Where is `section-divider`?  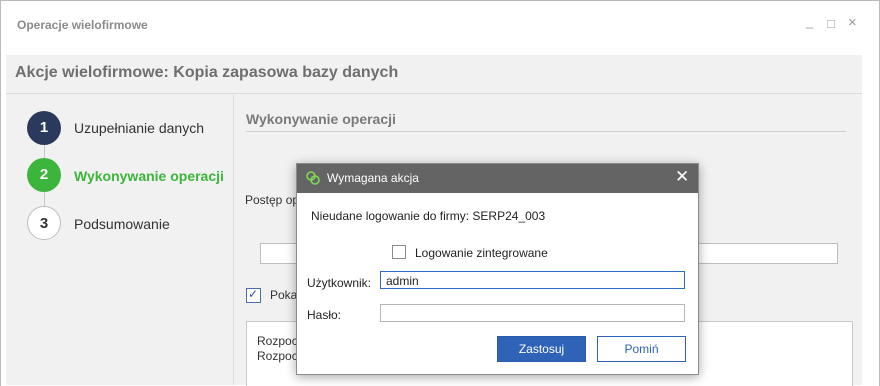
section-divider is located at coordinates (546, 131).